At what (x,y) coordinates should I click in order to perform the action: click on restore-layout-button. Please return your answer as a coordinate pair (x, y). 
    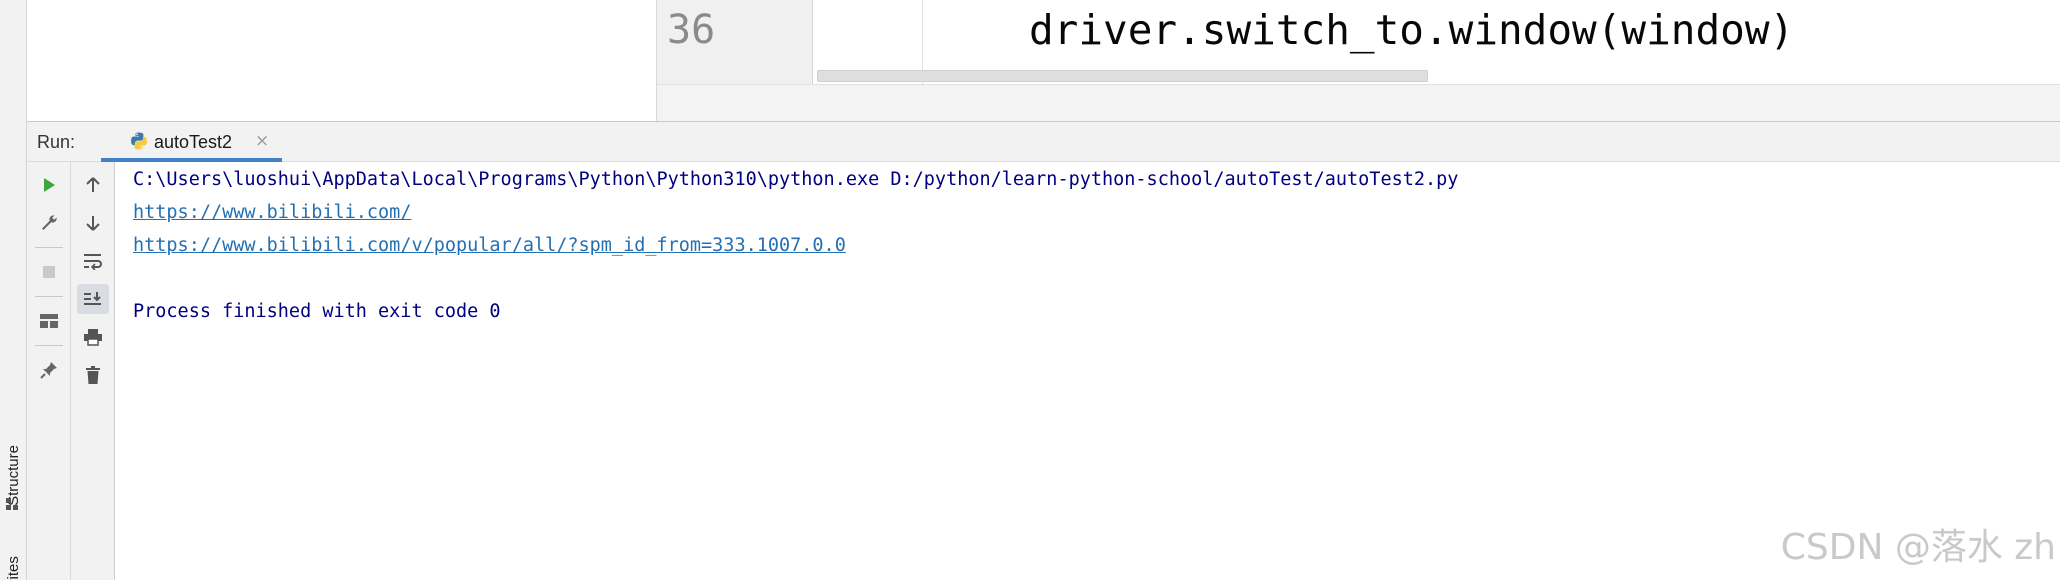
    Looking at the image, I should click on (49, 321).